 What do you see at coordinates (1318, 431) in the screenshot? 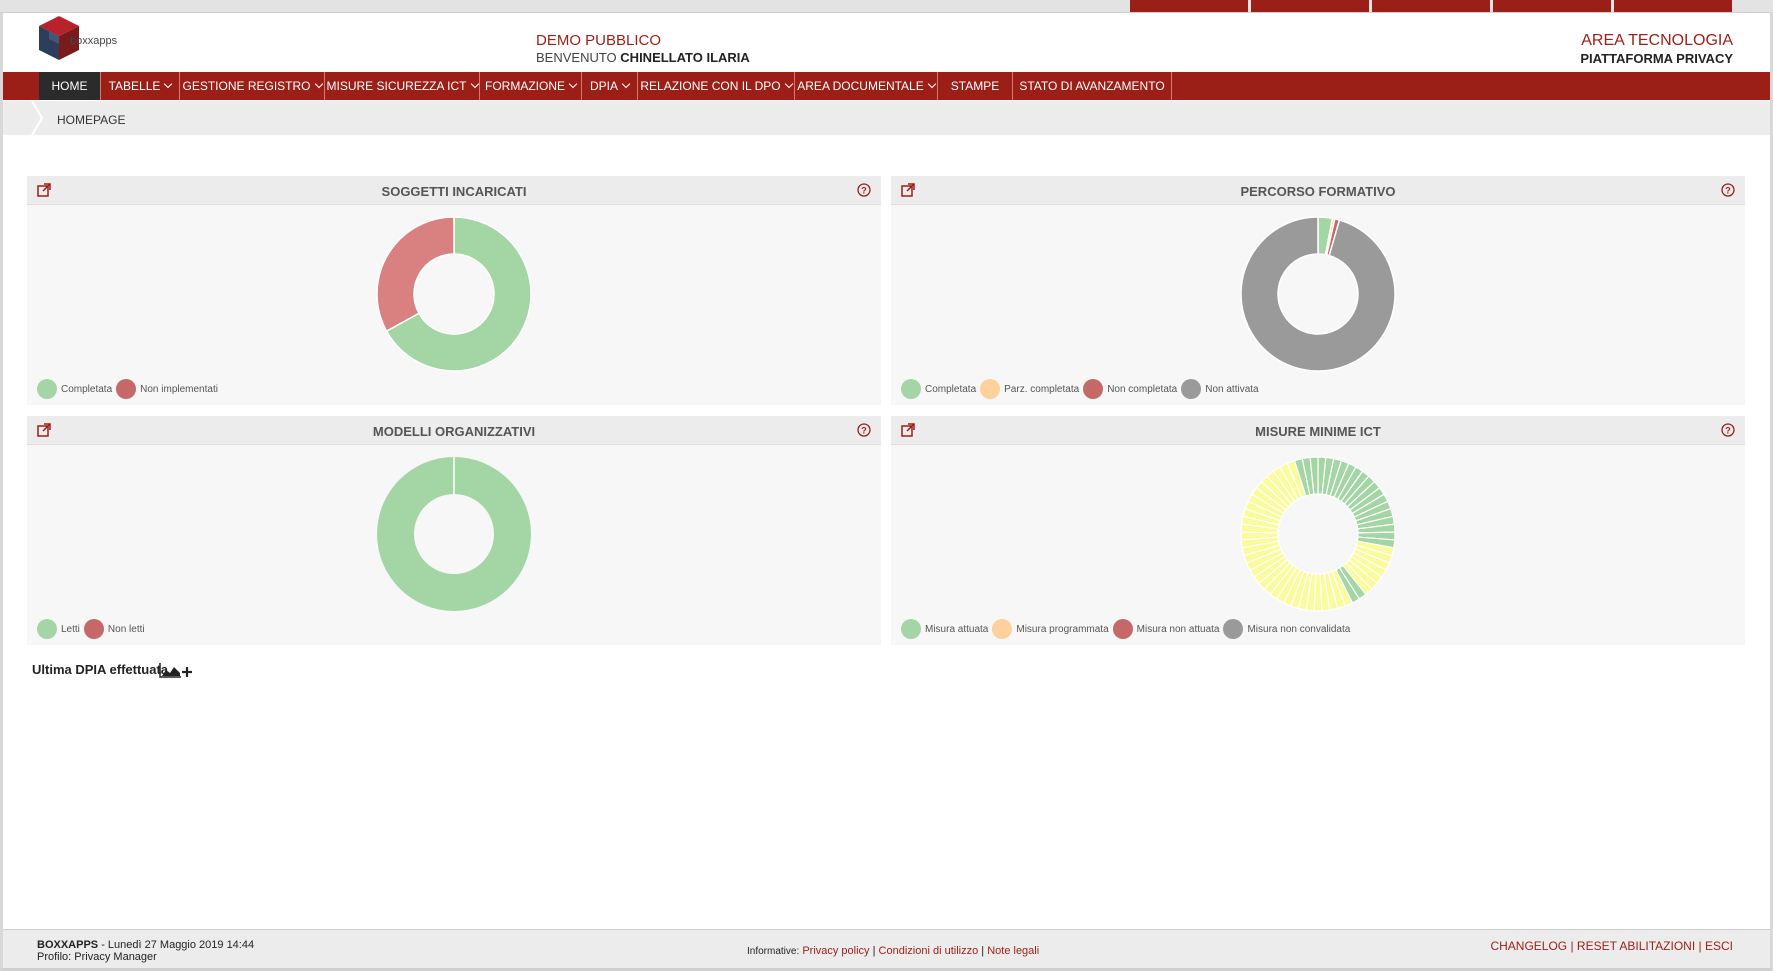
I see `panel-title: MISURE MINIME ICT` at bounding box center [1318, 431].